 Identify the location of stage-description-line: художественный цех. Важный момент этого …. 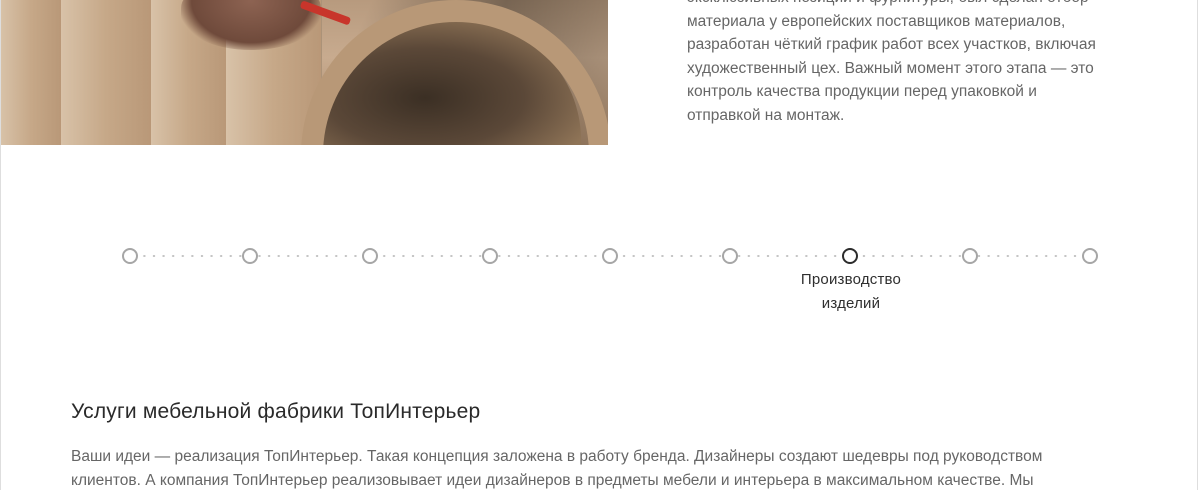
(890, 68).